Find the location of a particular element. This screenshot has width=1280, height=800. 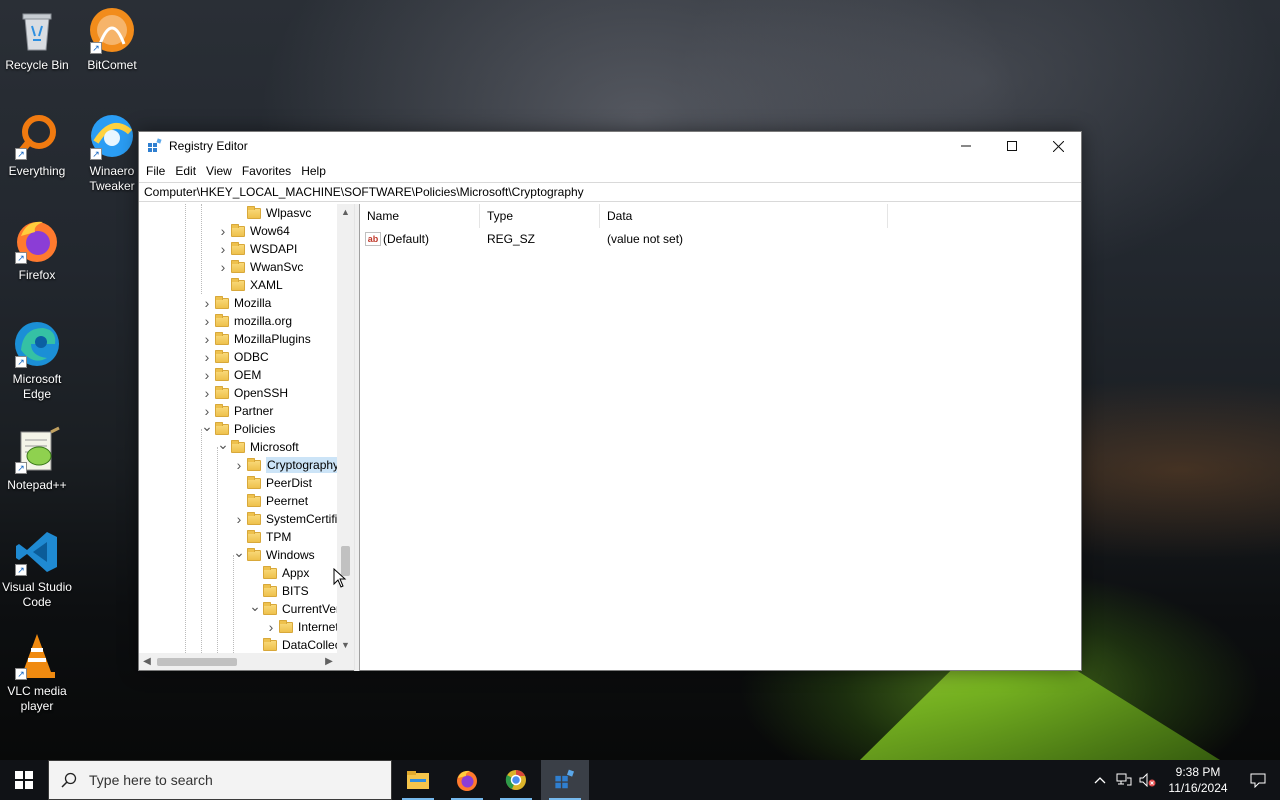

minimize-button is located at coordinates (966, 146).